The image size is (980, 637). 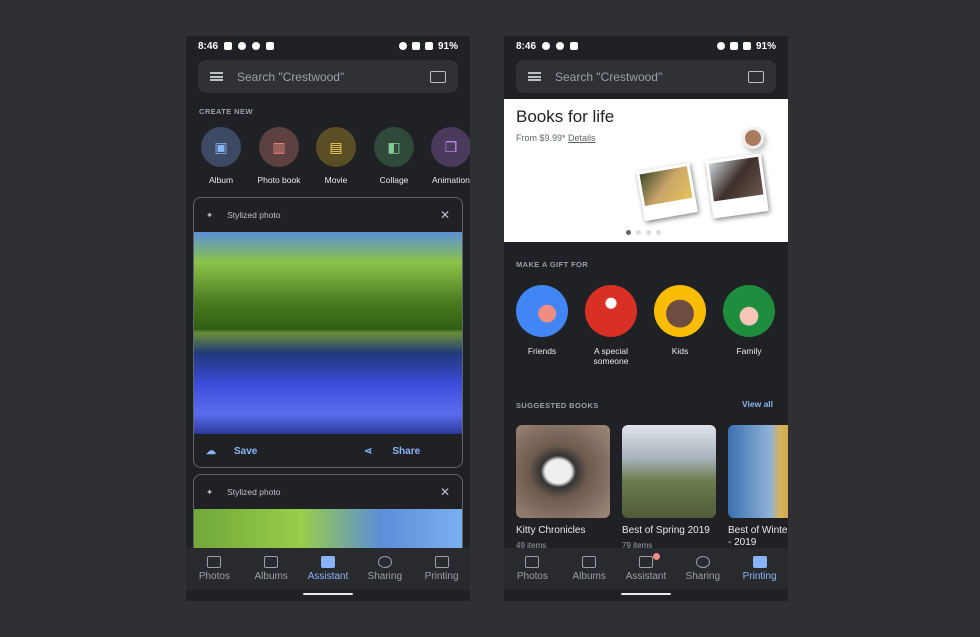 What do you see at coordinates (211, 451) in the screenshot?
I see `cloud-save-icon: ☁` at bounding box center [211, 451].